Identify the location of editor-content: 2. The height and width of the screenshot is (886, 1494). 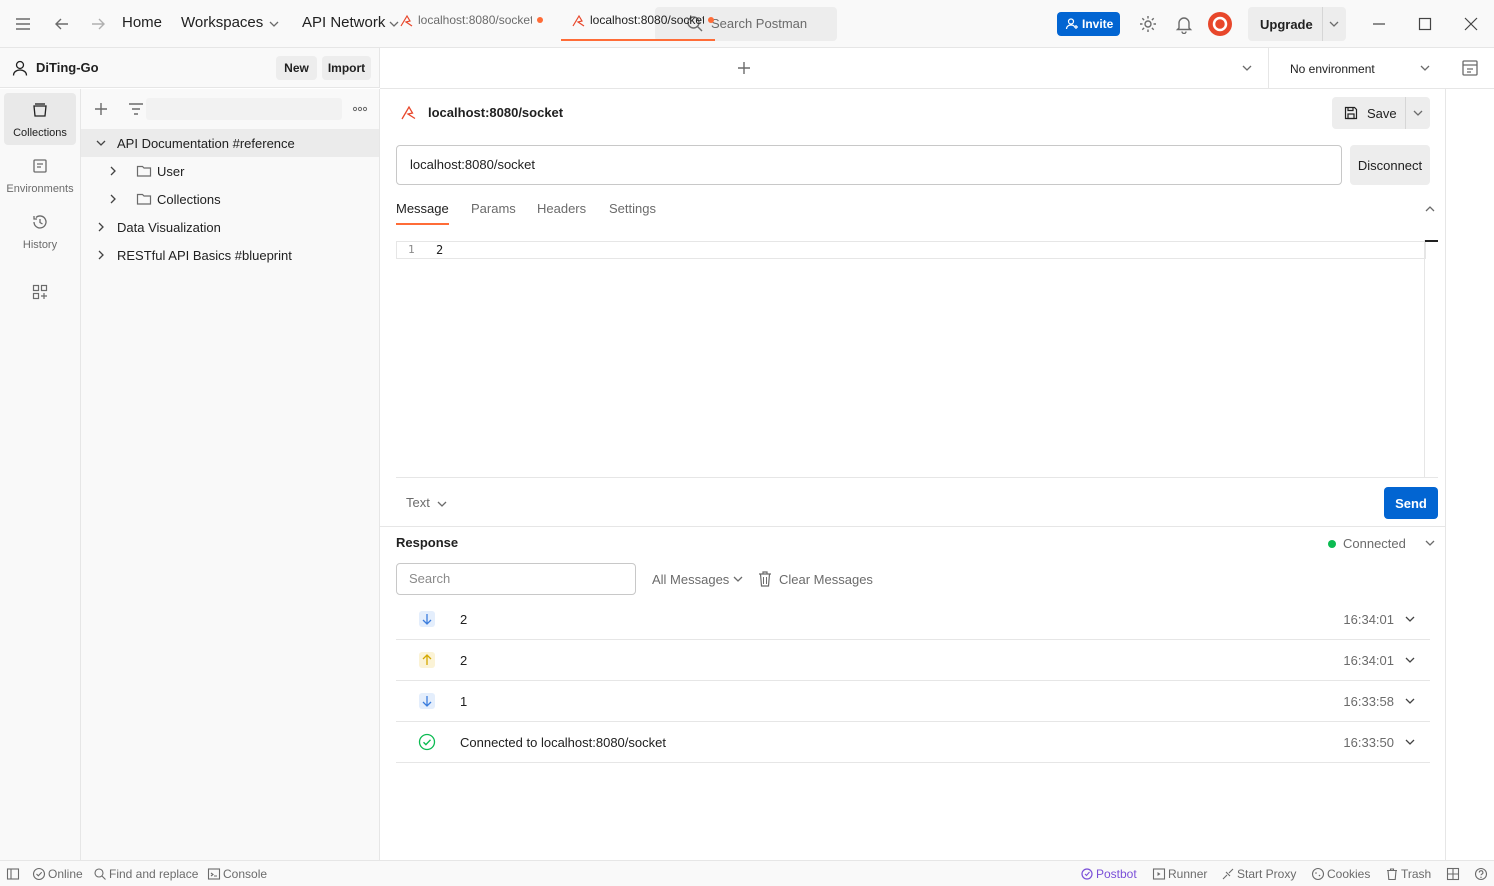
(440, 250).